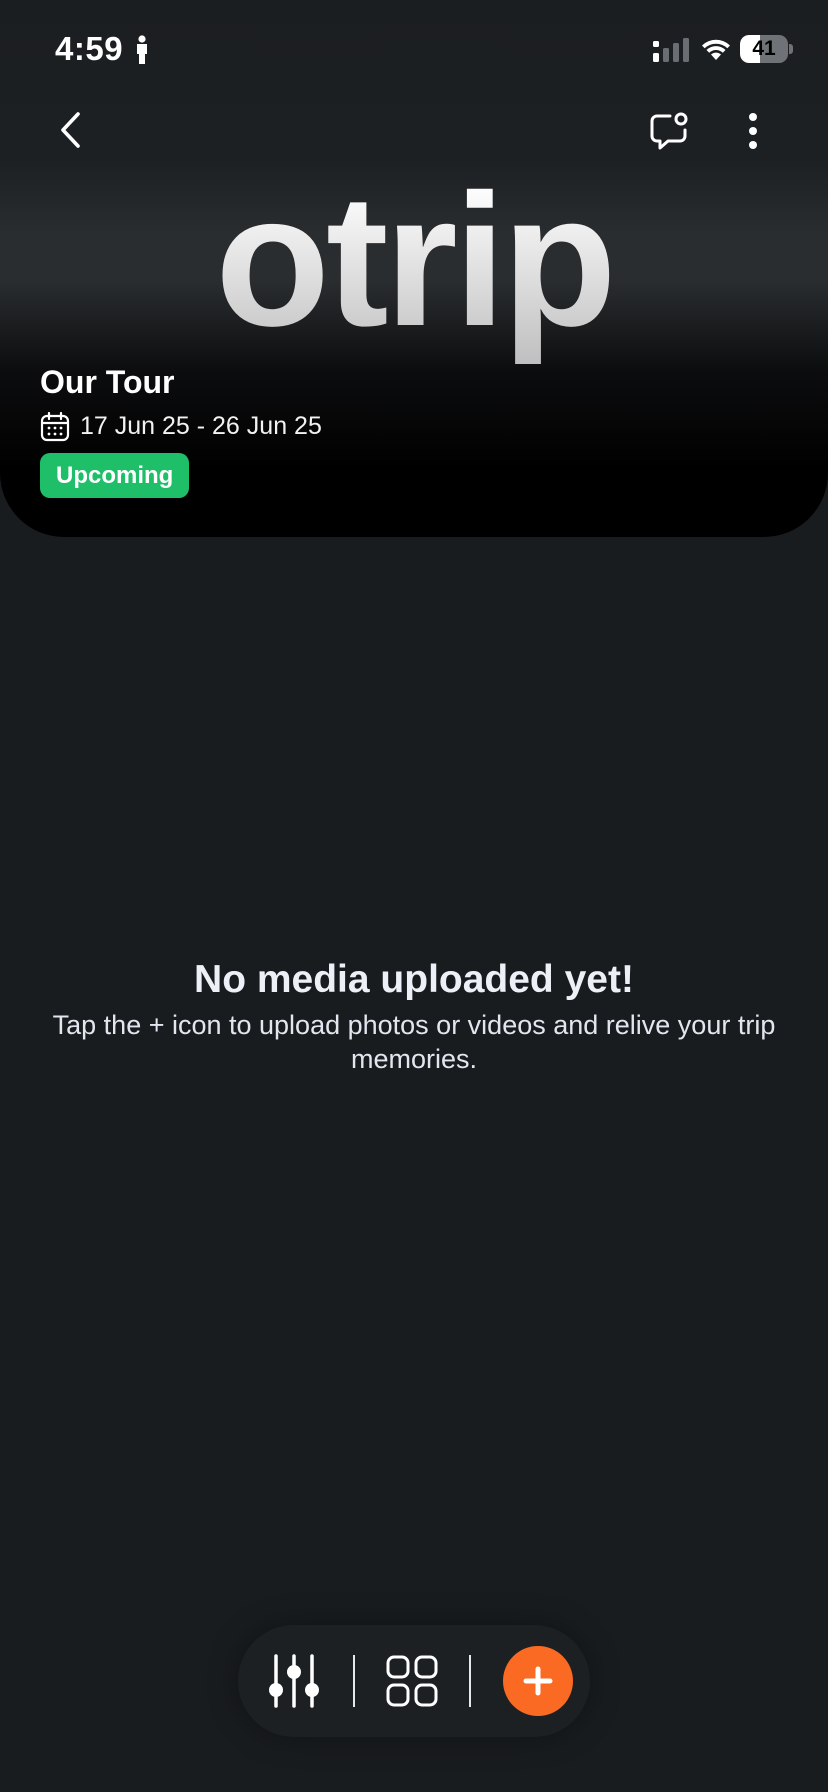 The width and height of the screenshot is (828, 1792). Describe the element at coordinates (671, 50) in the screenshot. I see `cellular-signal-icon` at that location.